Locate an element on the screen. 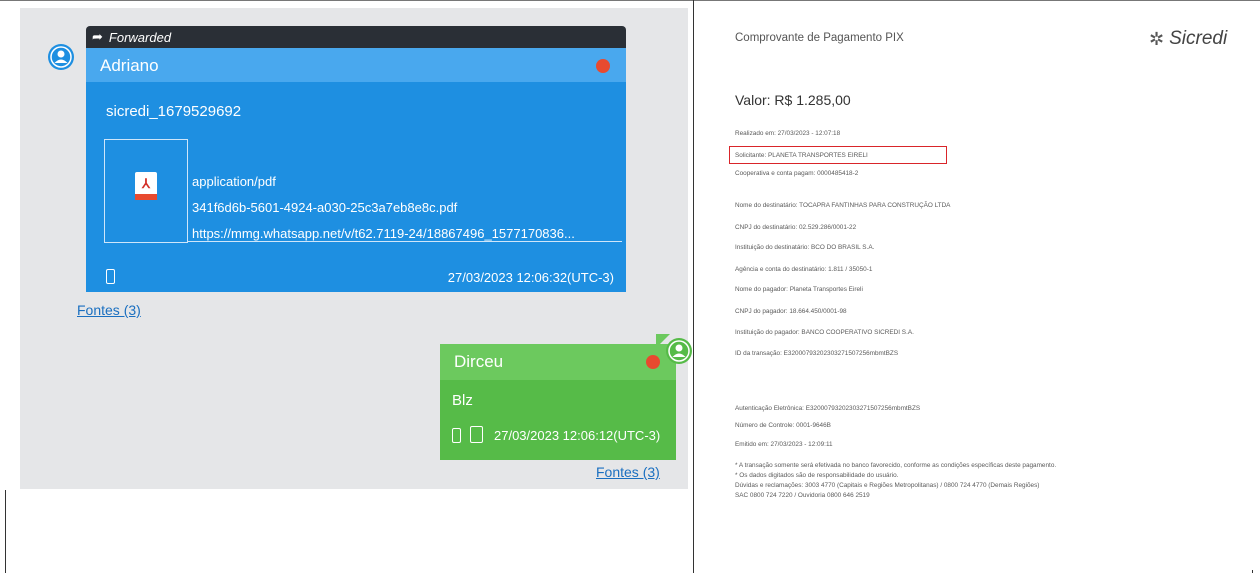 This screenshot has width=1260, height=573. incoming-message-header: Adriano is located at coordinates (356, 65).